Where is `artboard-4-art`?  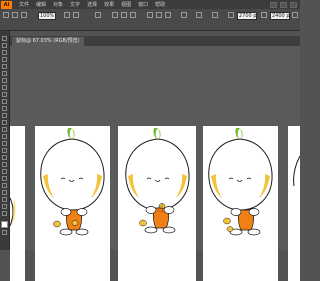 artboard-4-art is located at coordinates (296, 171).